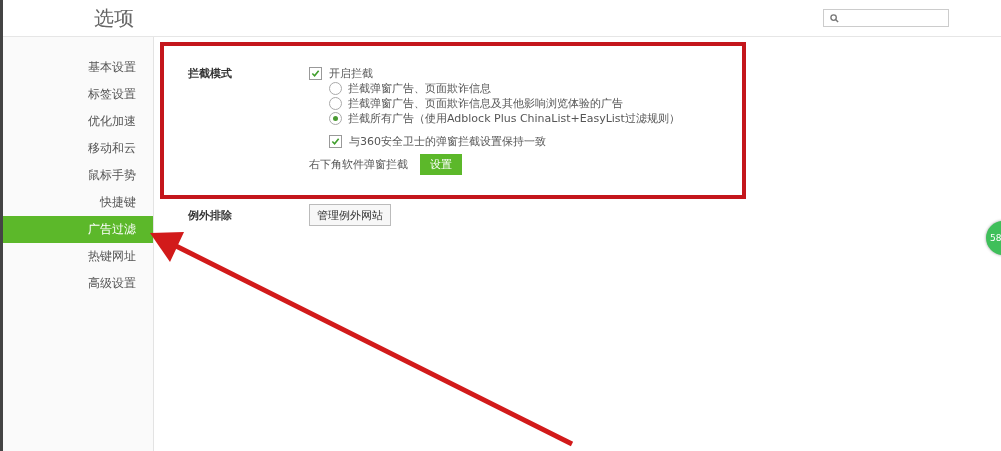 The height and width of the screenshot is (451, 1001). What do you see at coordinates (78, 121) in the screenshot?
I see `sidebar-item: 优化加速` at bounding box center [78, 121].